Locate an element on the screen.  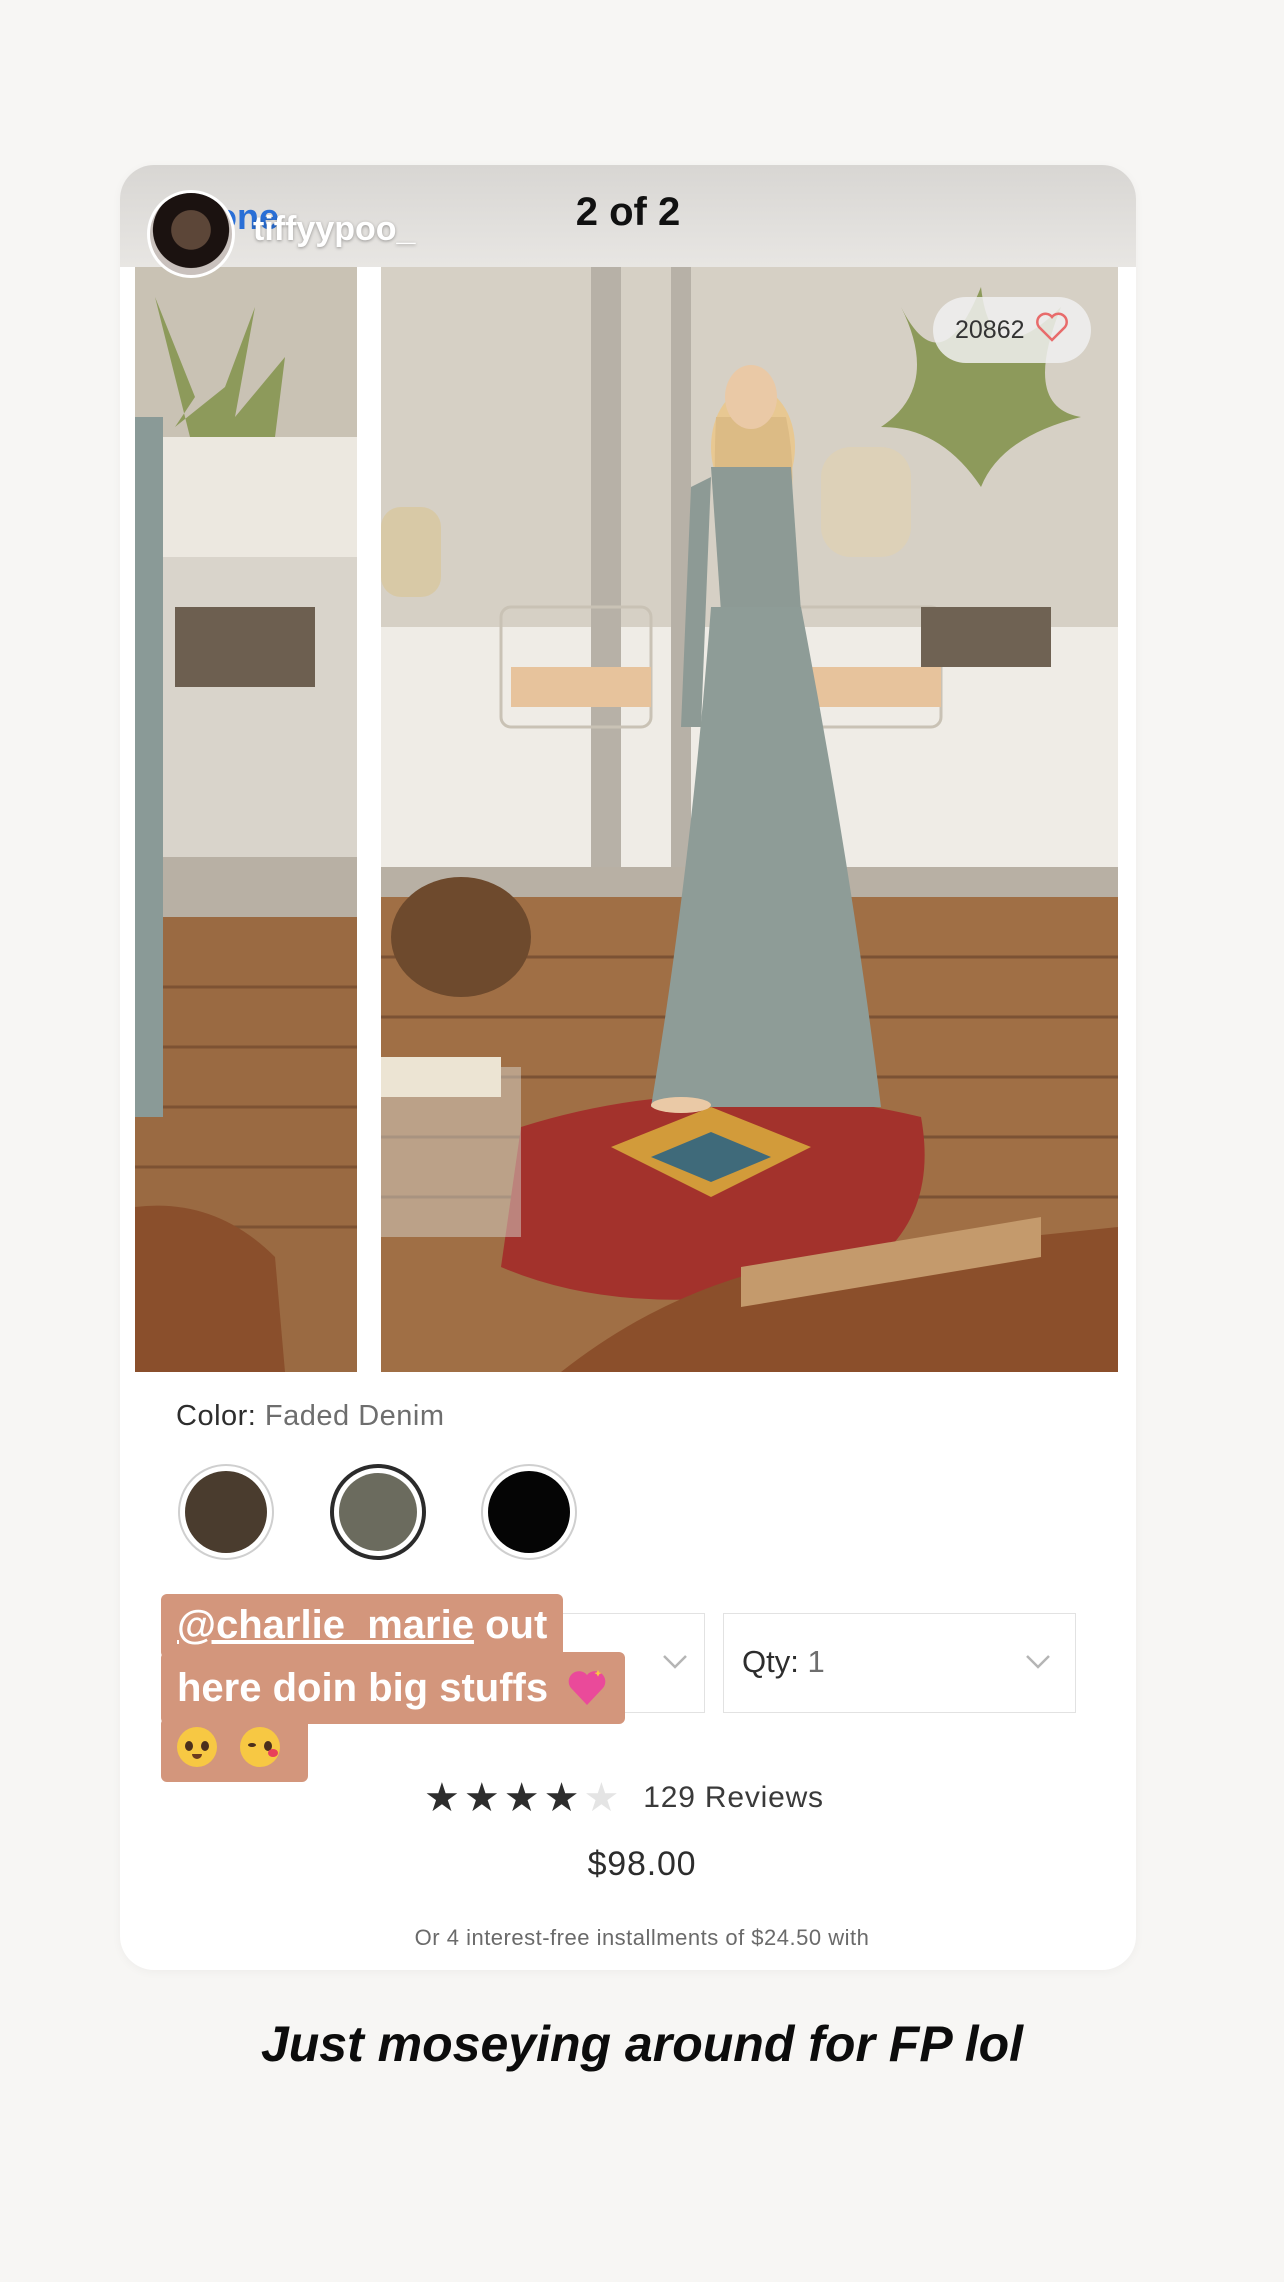
qty-value: 1 is located at coordinates (816, 1661).